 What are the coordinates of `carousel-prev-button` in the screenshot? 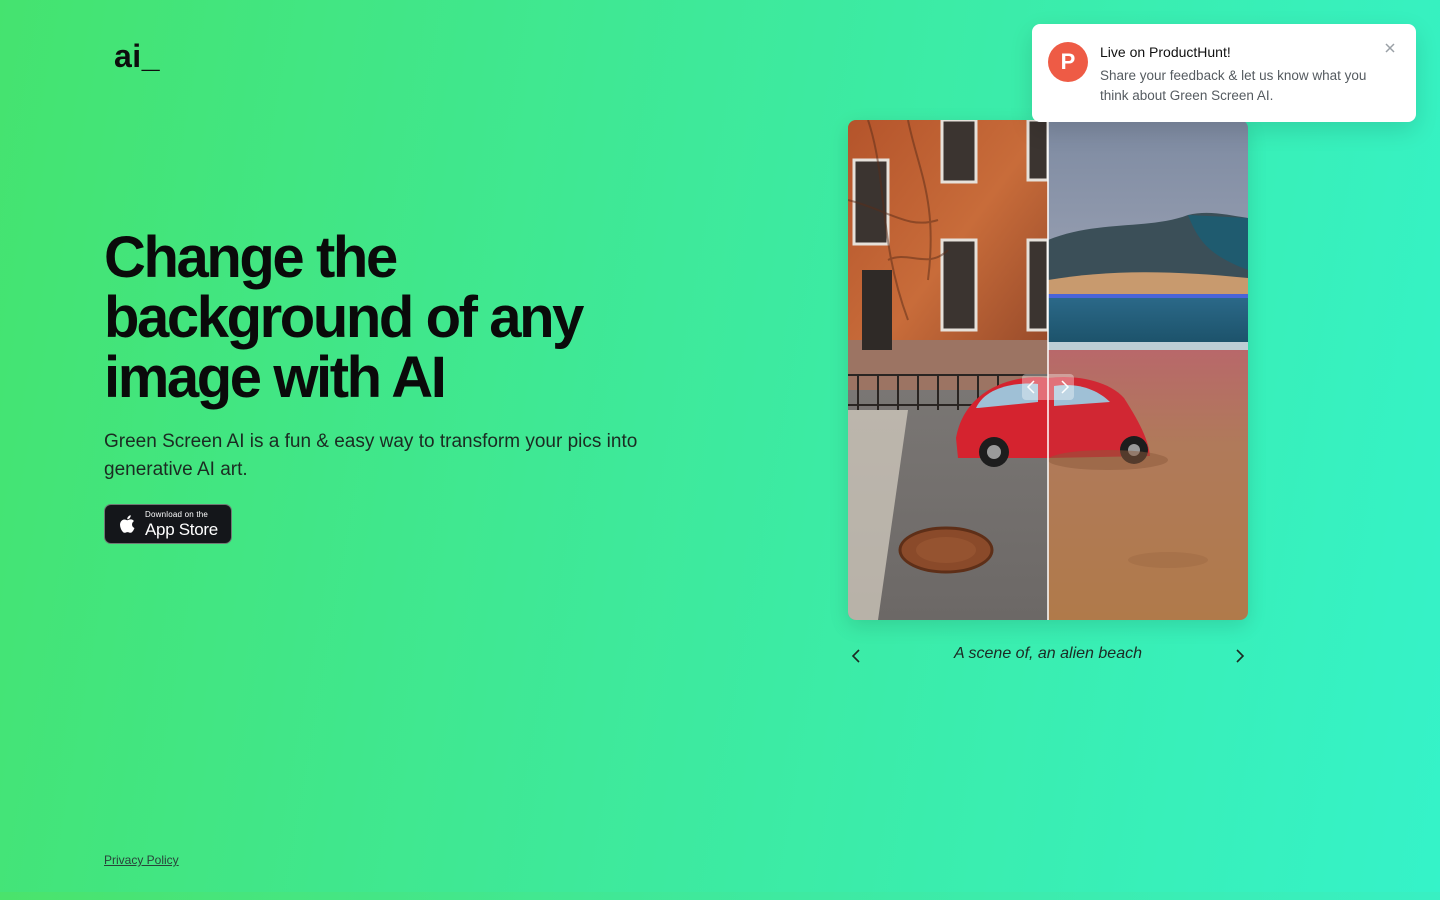 It's located at (856, 656).